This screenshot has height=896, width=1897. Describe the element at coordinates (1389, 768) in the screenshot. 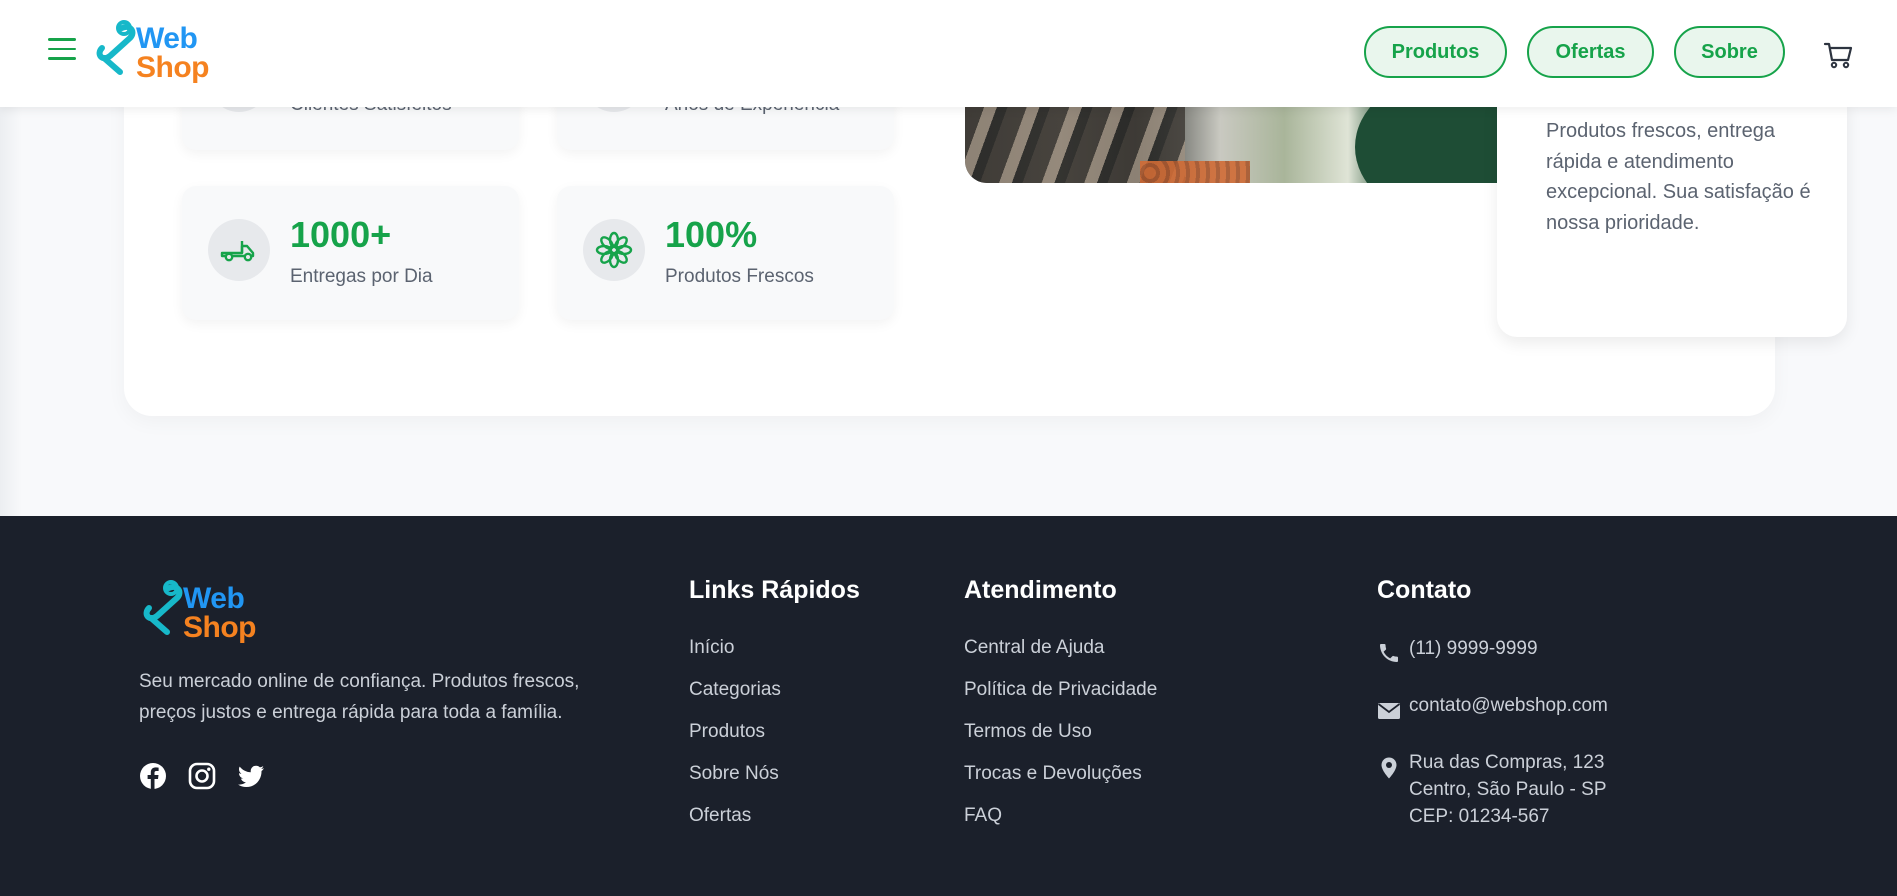

I see `location-pin-icon` at that location.